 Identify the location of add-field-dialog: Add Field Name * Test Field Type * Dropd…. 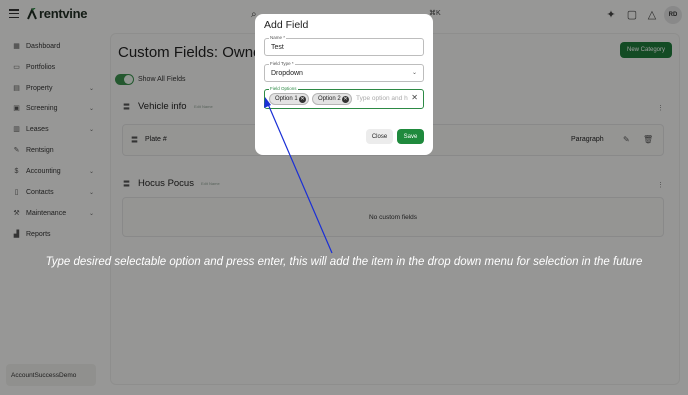
(344, 84).